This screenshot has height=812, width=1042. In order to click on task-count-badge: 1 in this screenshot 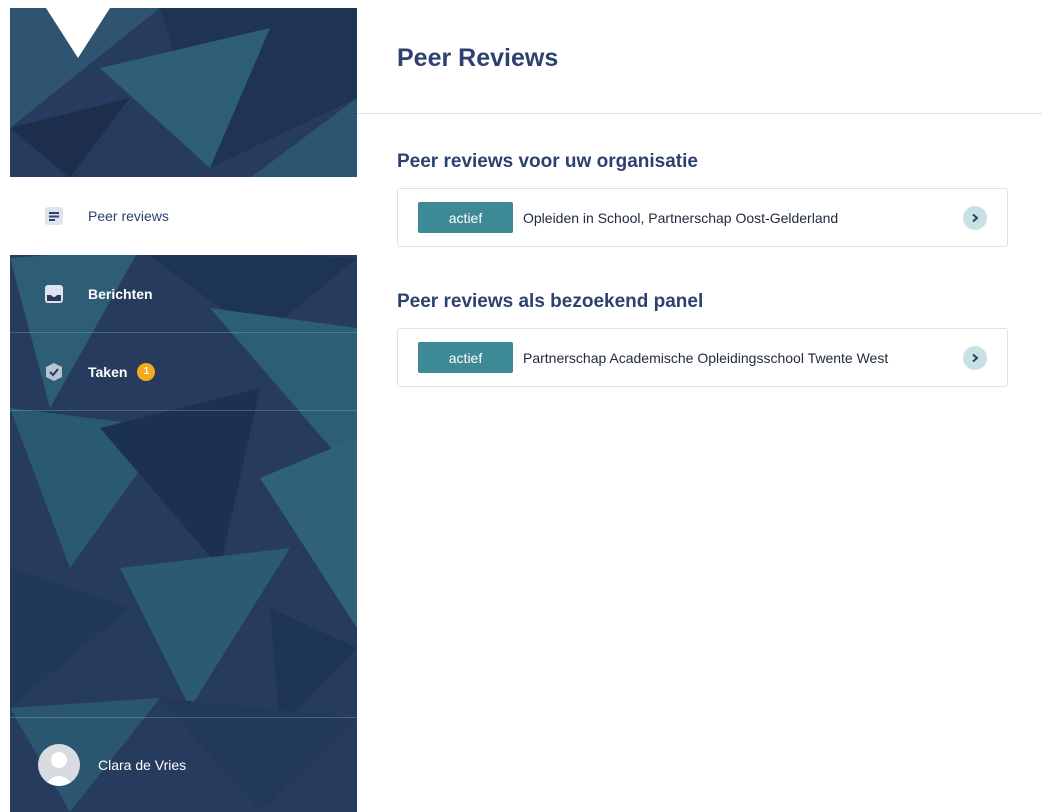, I will do `click(146, 371)`.